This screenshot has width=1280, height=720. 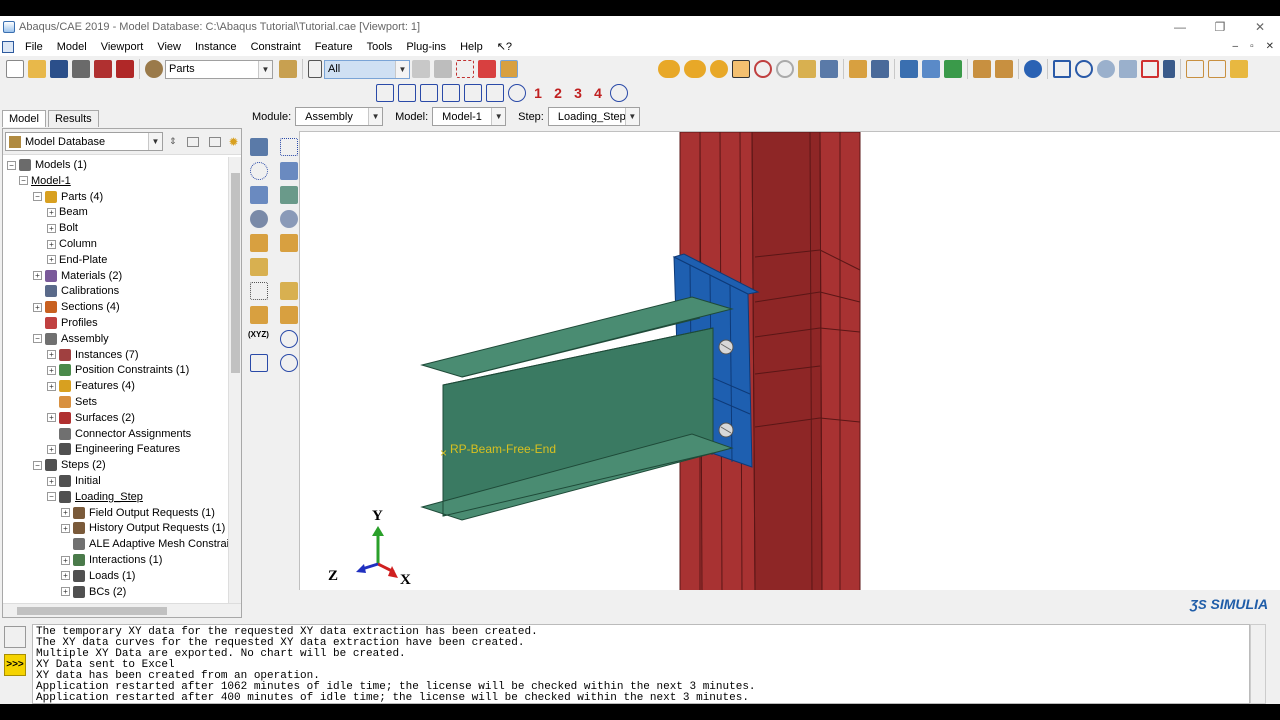 I want to click on calculator-icon, so click(x=829, y=69).